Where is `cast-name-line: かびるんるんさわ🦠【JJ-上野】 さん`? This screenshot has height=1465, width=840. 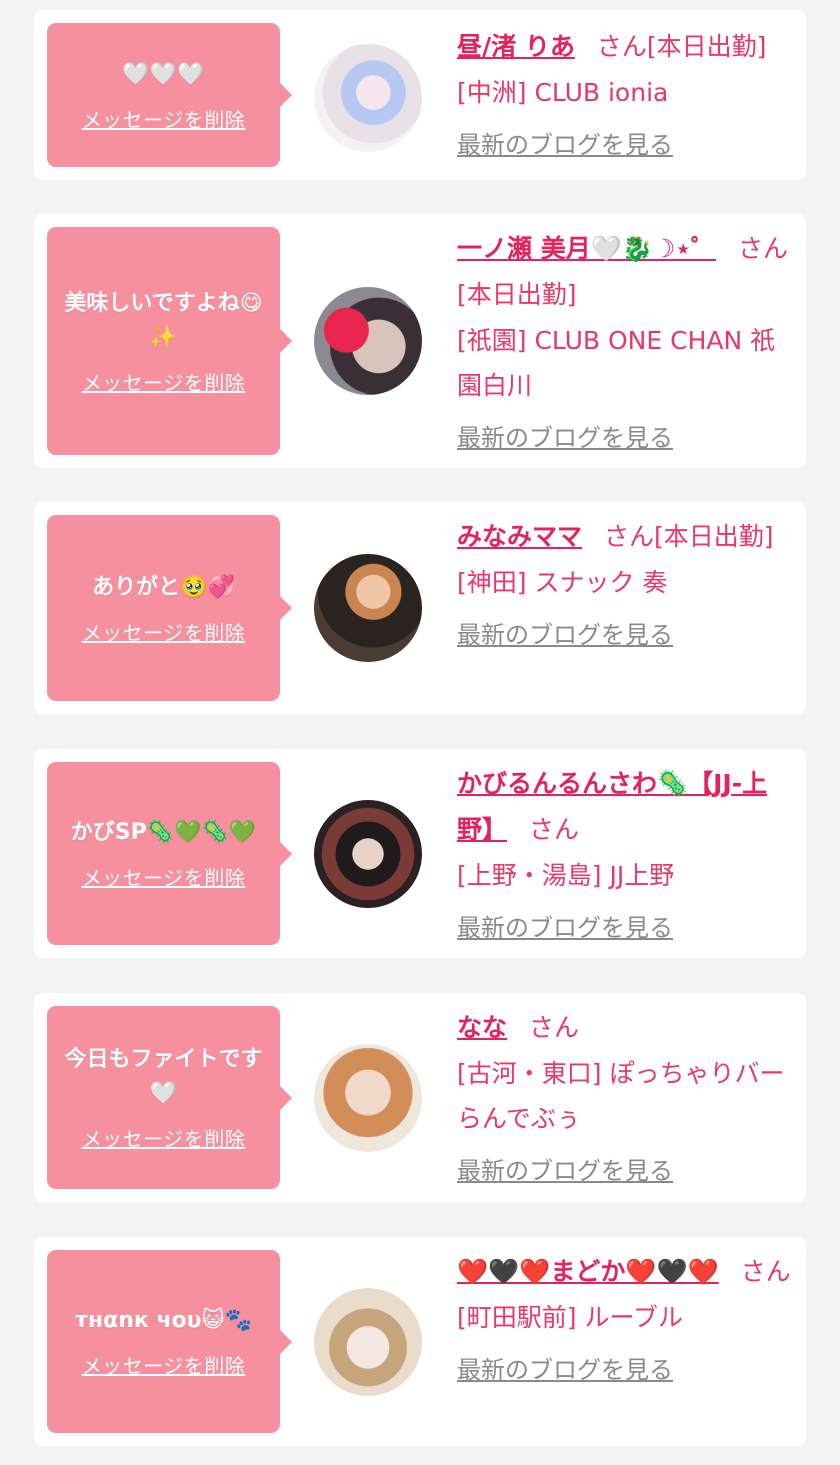 cast-name-line: かびるんるんさわ🦠【JJ-上野】 さん is located at coordinates (625, 807).